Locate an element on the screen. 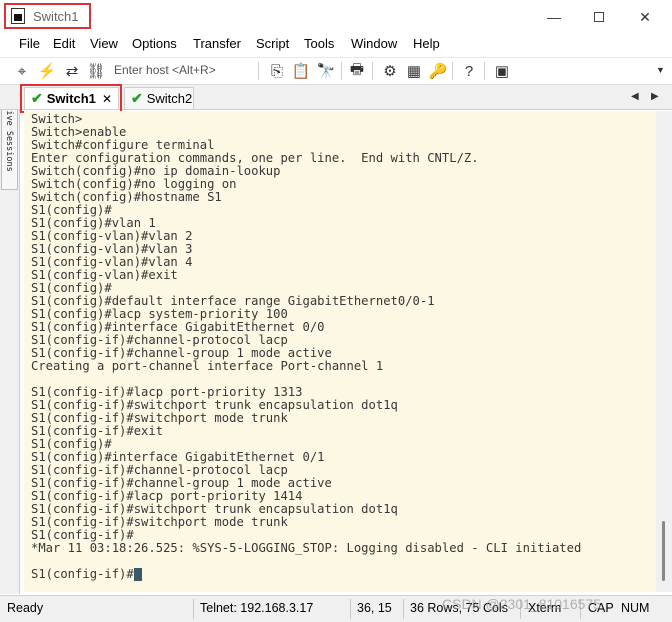  close-button: ✕ is located at coordinates (645, 17).